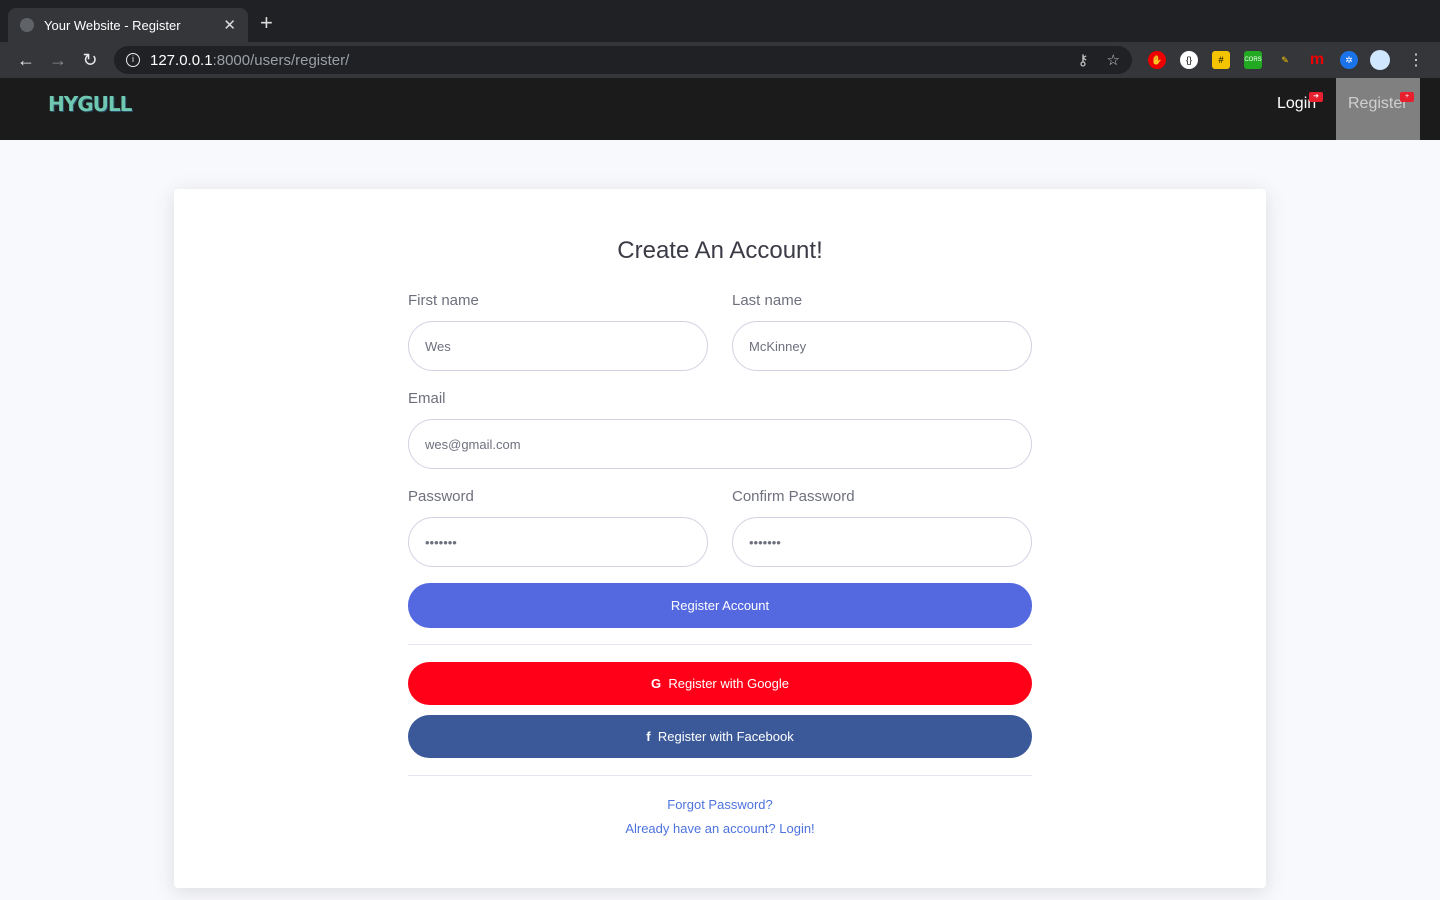  What do you see at coordinates (1296, 109) in the screenshot?
I see `nav-login: Login ➜` at bounding box center [1296, 109].